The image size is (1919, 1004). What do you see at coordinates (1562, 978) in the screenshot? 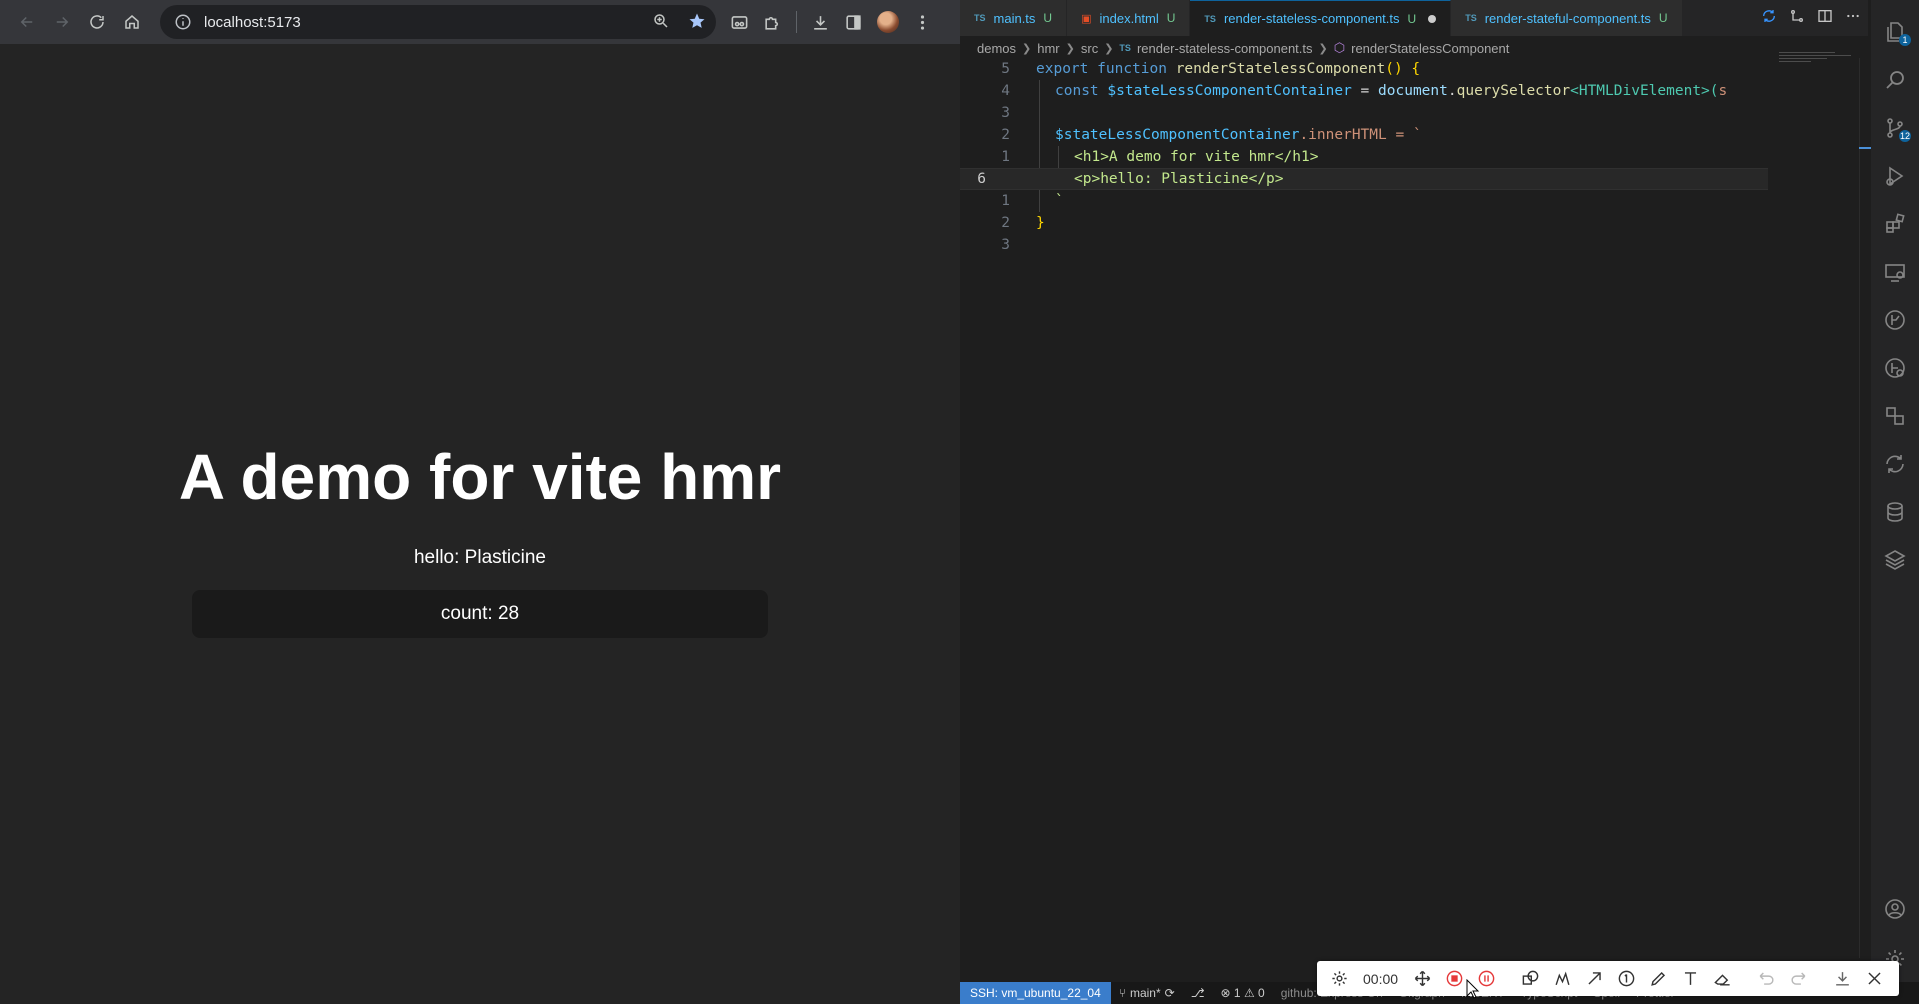
I see `line-tool-button` at bounding box center [1562, 978].